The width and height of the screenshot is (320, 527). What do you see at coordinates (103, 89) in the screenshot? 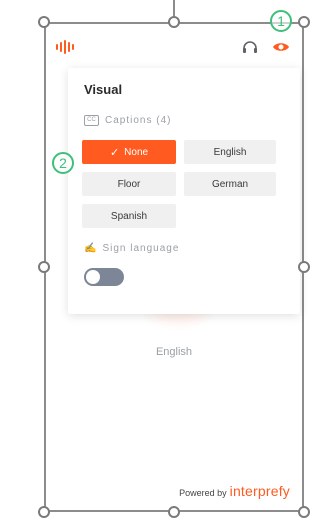
I see `panel-title: Visual` at bounding box center [103, 89].